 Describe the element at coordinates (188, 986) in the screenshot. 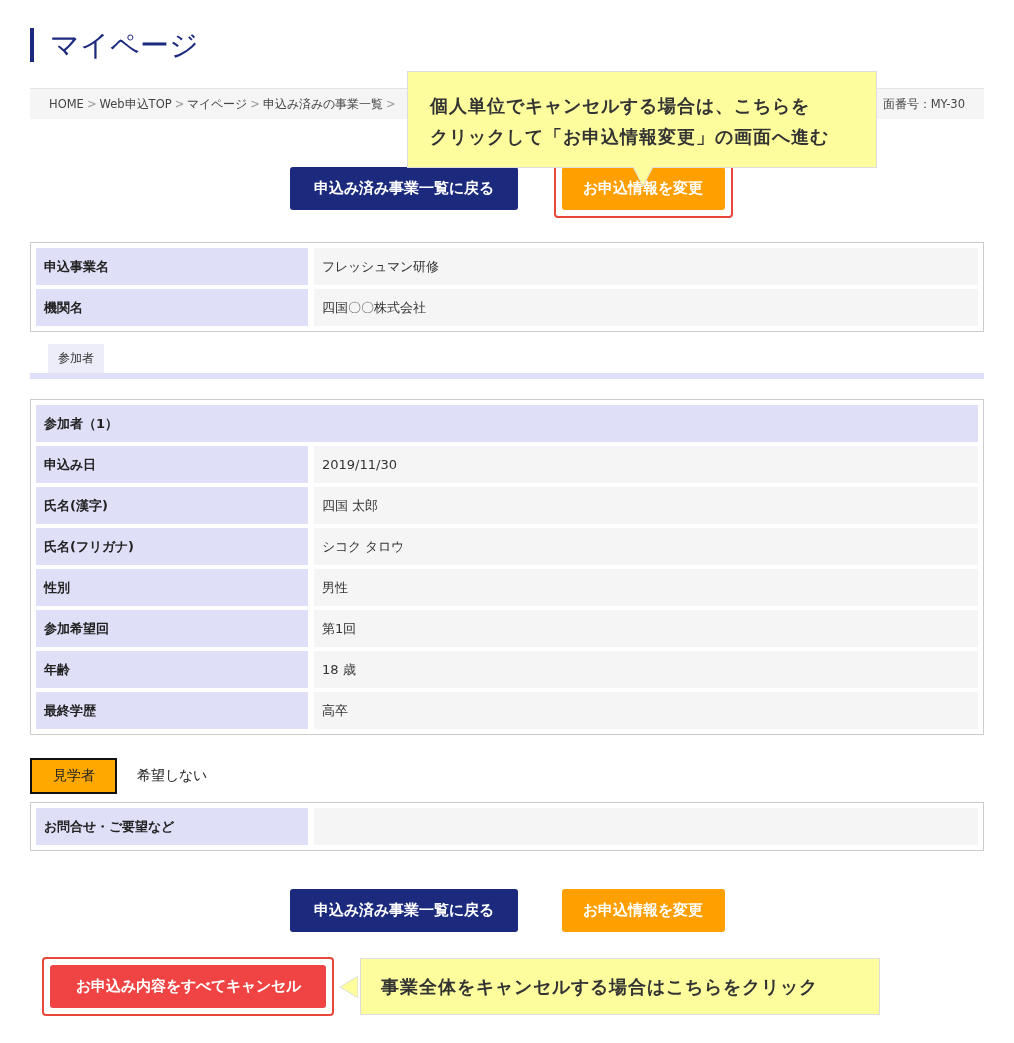

I see `cancel-all-button: お申込み内容をすべてキャンセル` at that location.